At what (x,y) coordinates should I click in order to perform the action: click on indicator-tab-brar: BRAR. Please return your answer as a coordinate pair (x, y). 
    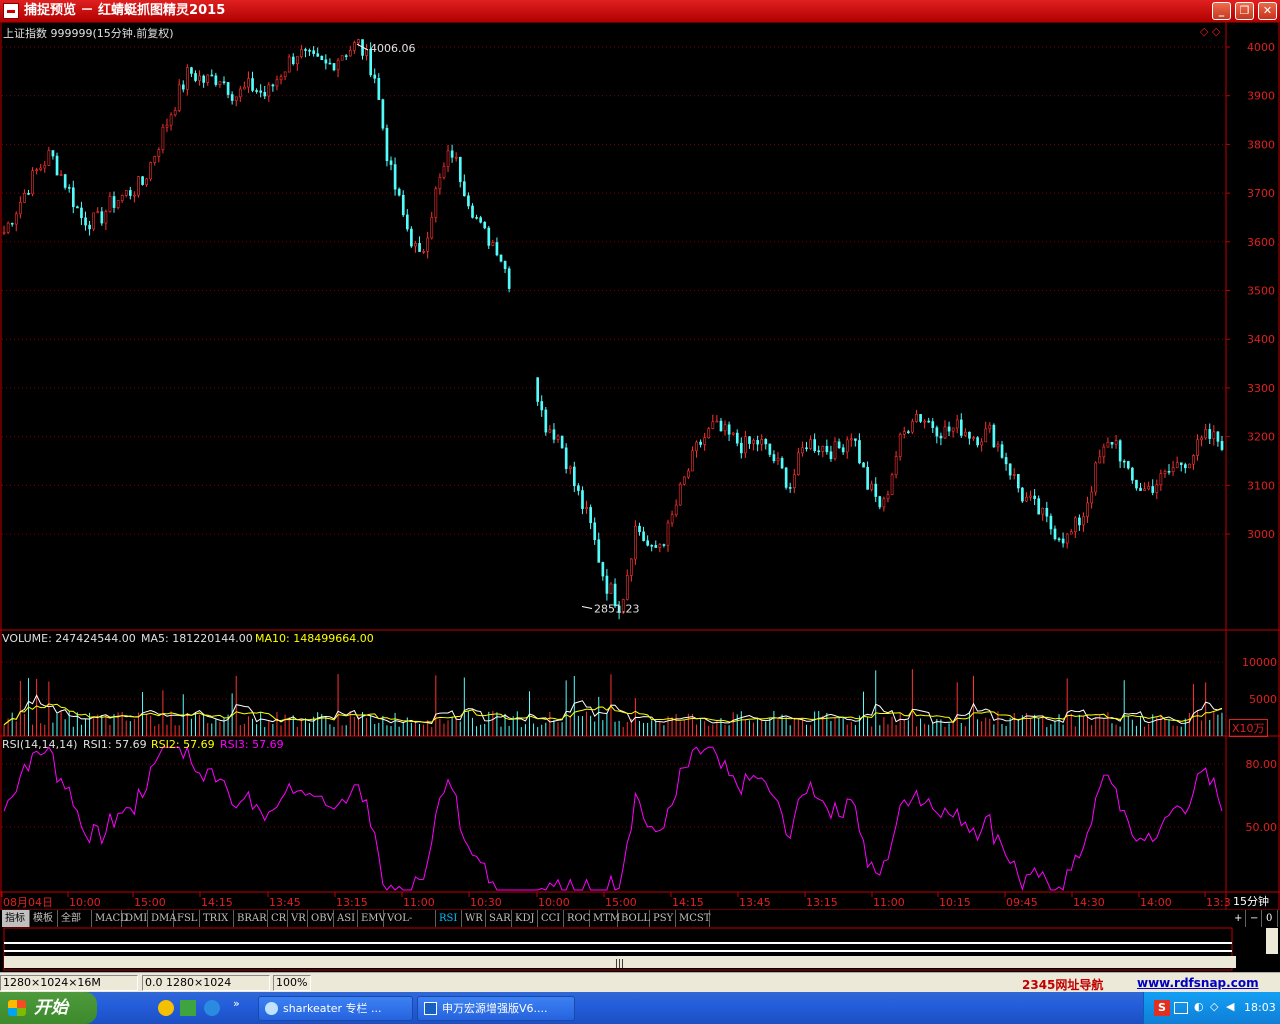
    Looking at the image, I should click on (251, 918).